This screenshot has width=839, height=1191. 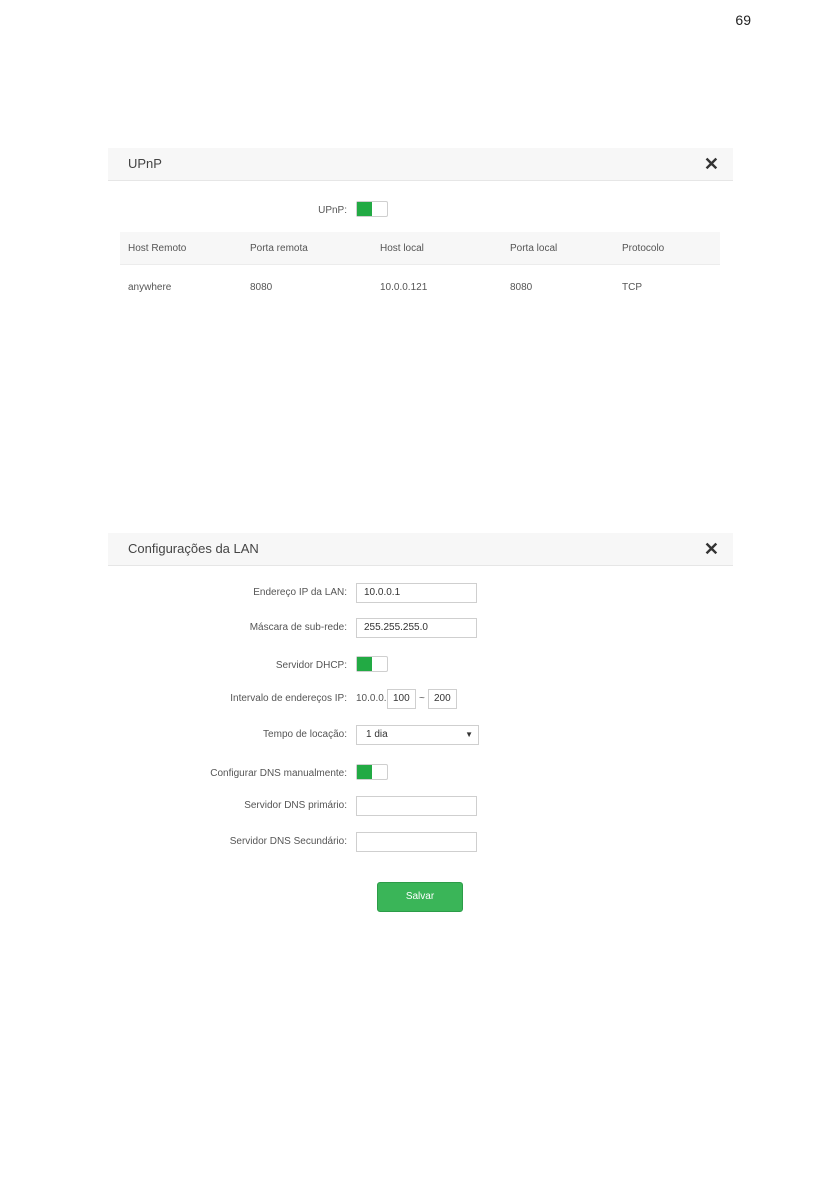 What do you see at coordinates (420, 775) in the screenshot?
I see `dns-manual-row: Configurar DNS manualmente:` at bounding box center [420, 775].